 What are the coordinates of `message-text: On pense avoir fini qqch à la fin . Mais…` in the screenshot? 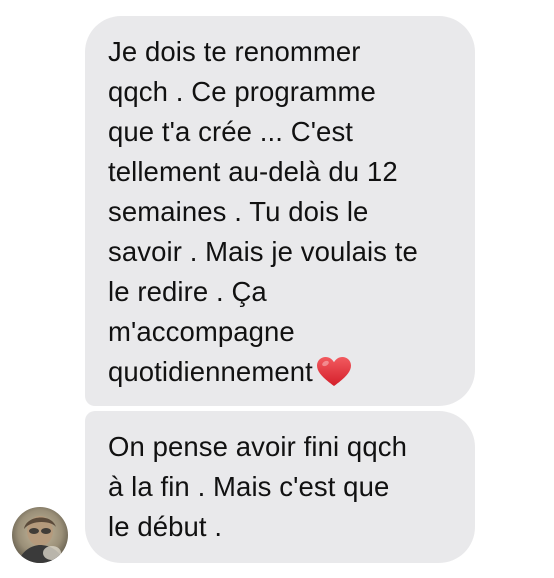 It's located at (257, 486).